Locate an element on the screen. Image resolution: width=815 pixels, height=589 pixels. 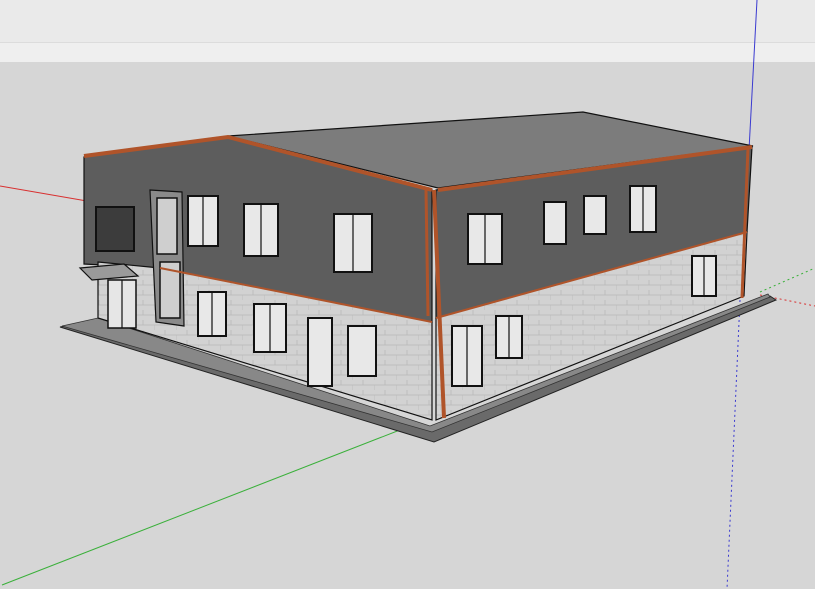
green-axis-dotted is located at coordinates (787, 280).